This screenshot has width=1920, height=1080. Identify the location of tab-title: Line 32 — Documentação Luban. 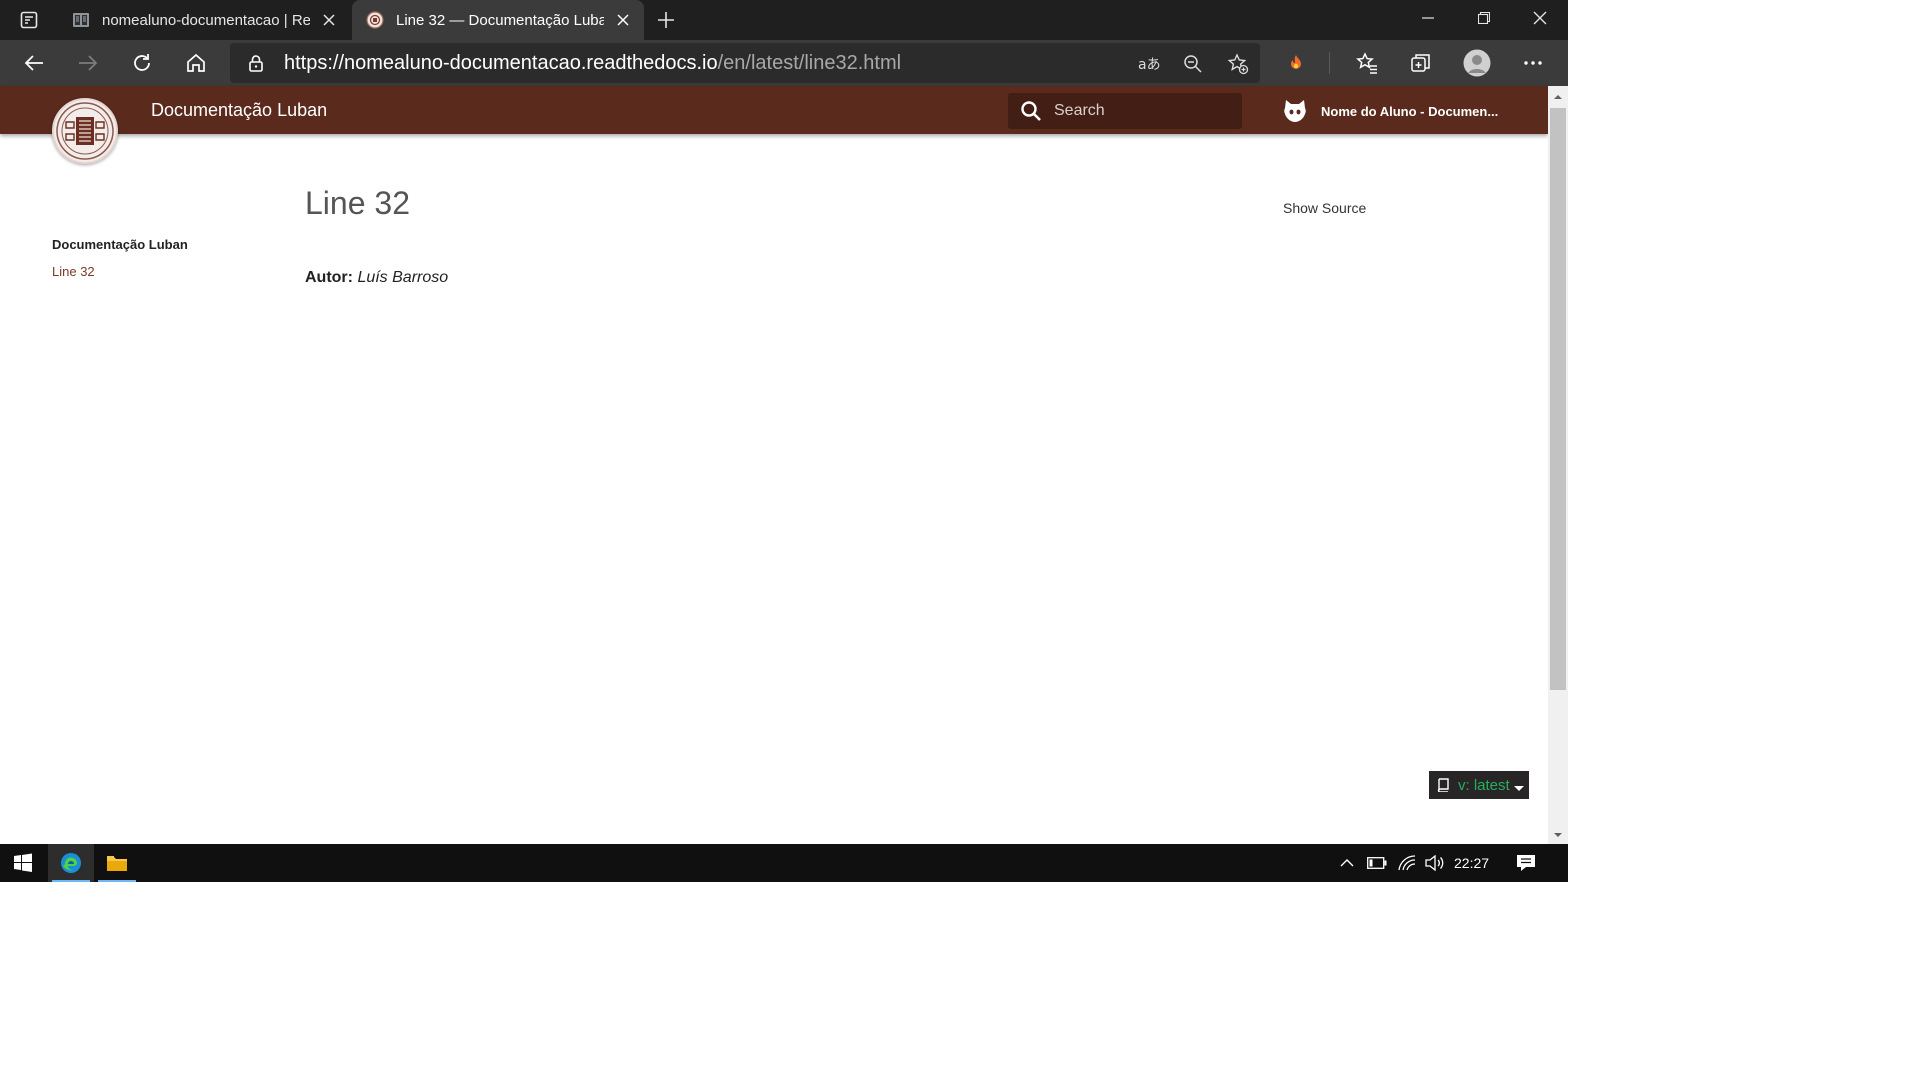
(500, 20).